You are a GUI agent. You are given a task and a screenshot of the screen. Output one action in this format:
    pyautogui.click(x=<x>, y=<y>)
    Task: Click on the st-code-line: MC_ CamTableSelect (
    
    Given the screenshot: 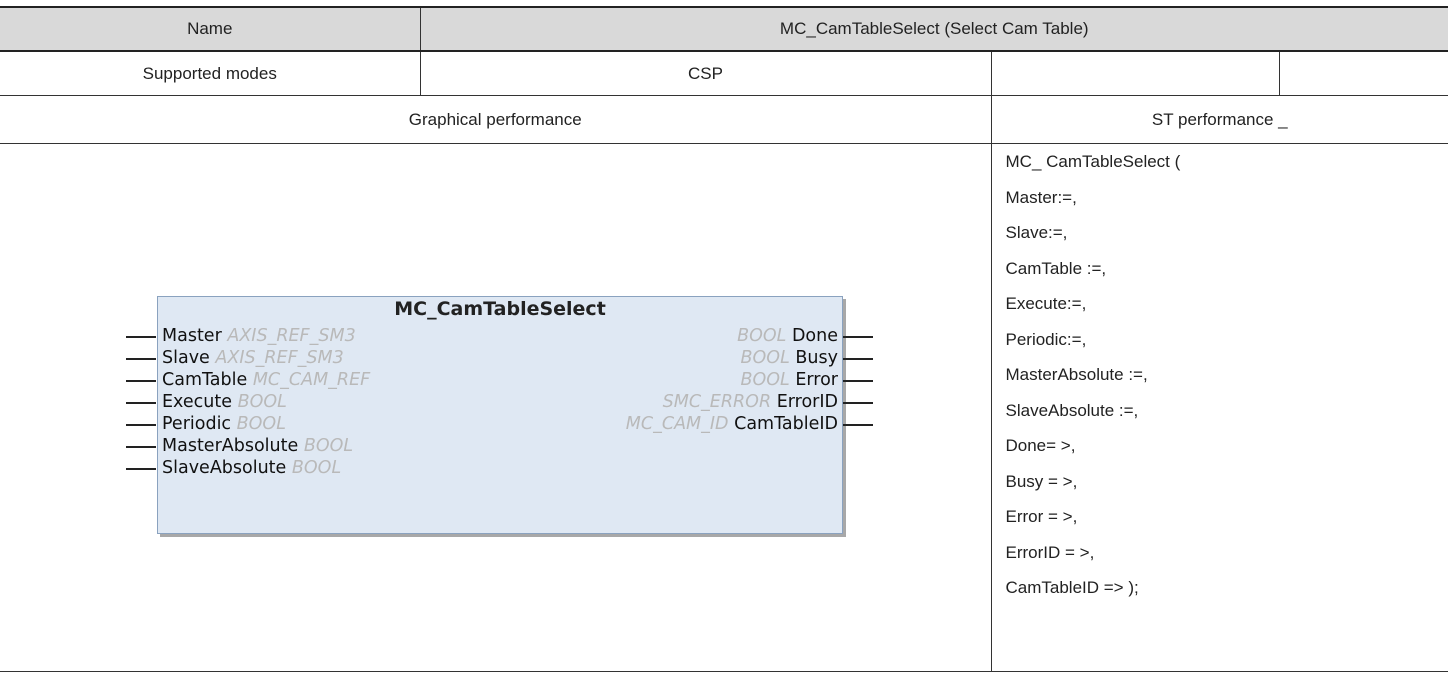 What is the action you would take?
    pyautogui.click(x=1093, y=161)
    